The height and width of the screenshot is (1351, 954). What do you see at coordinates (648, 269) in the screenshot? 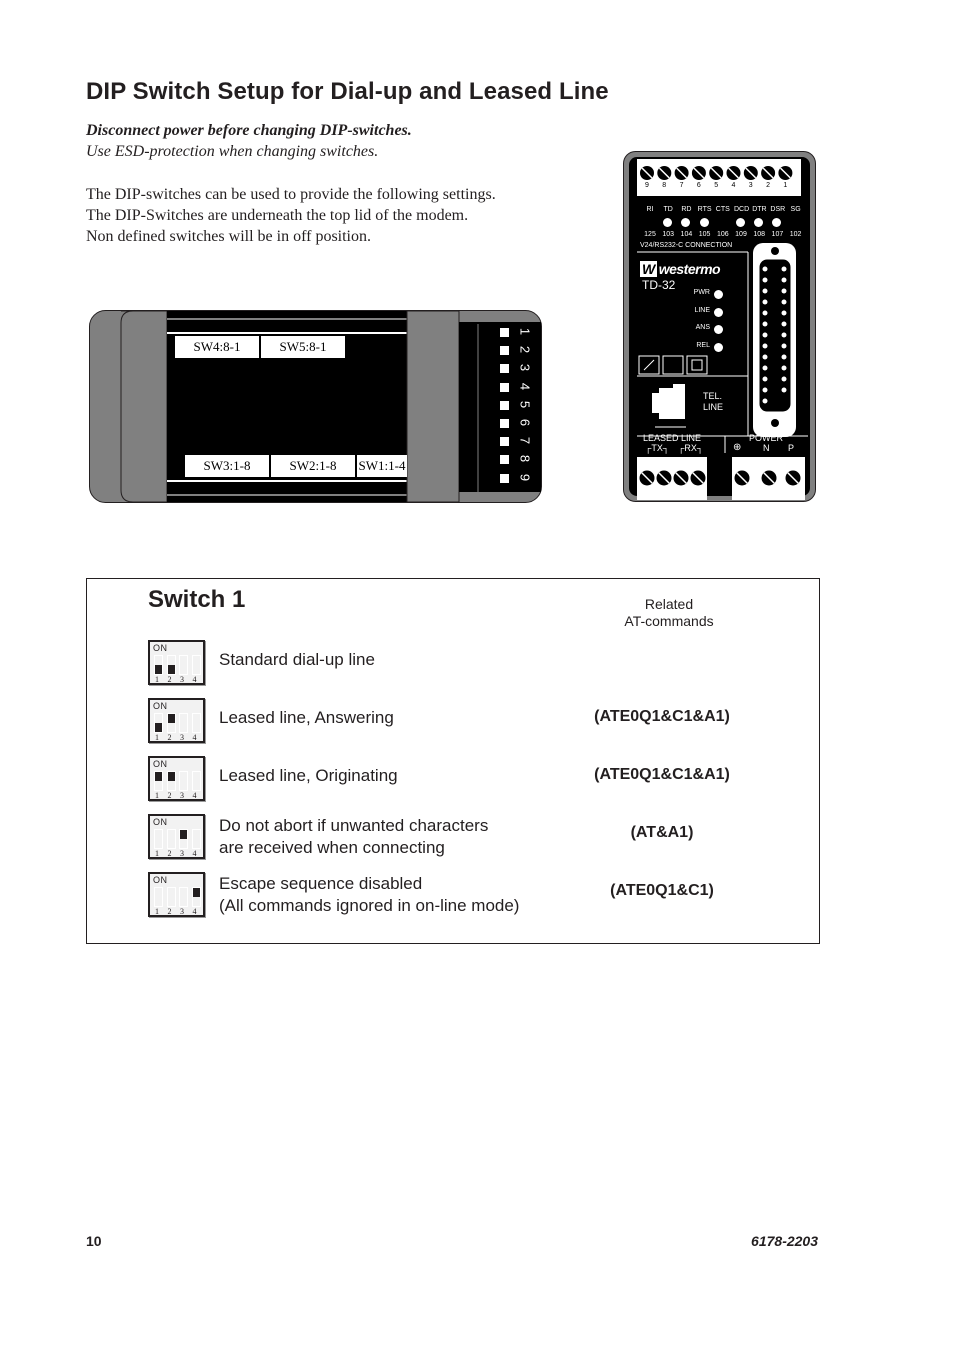
I see `brand-w-icon: W` at bounding box center [648, 269].